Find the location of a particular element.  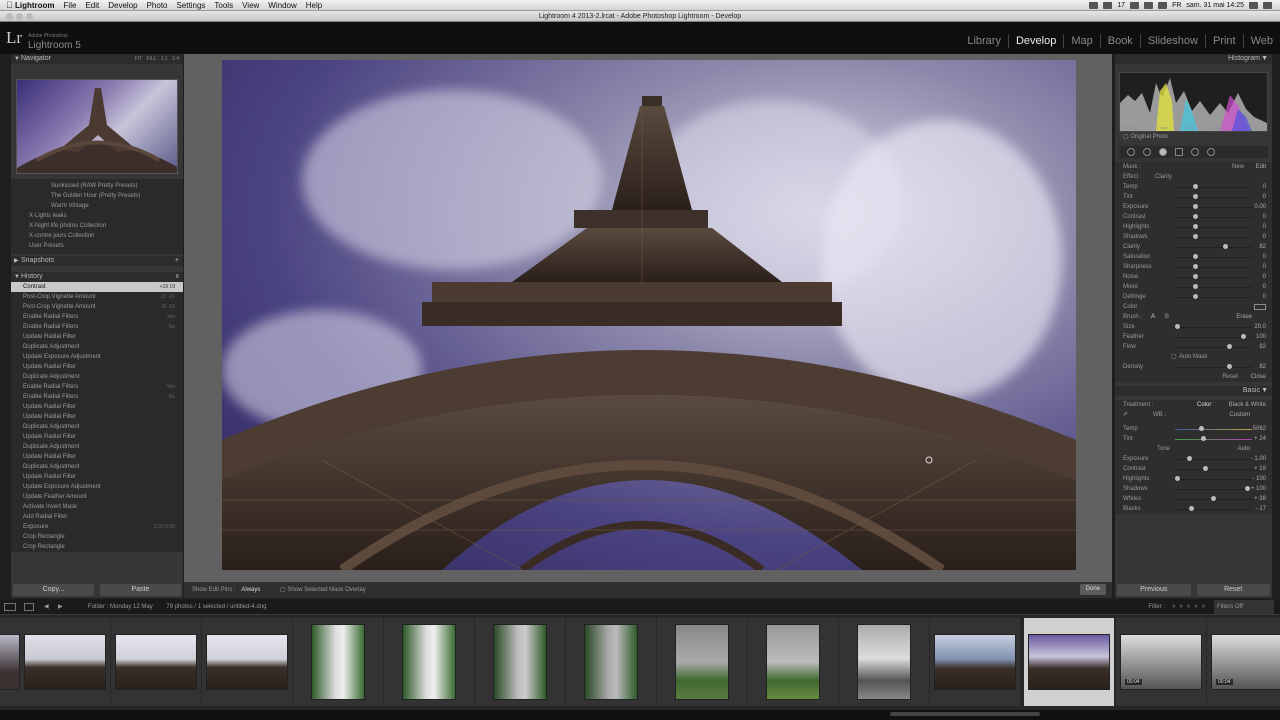

tone-slider: Contrast + 19 is located at coordinates (1193, 469).